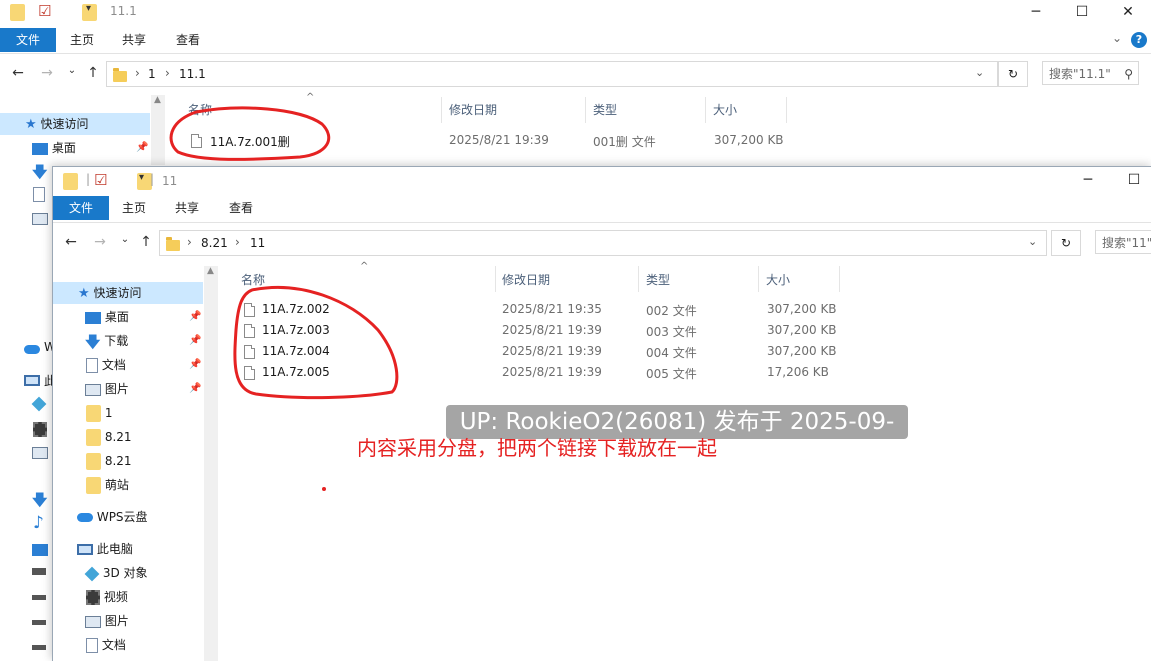  What do you see at coordinates (250, 133) in the screenshot?
I see `annotation-circle-back` at bounding box center [250, 133].